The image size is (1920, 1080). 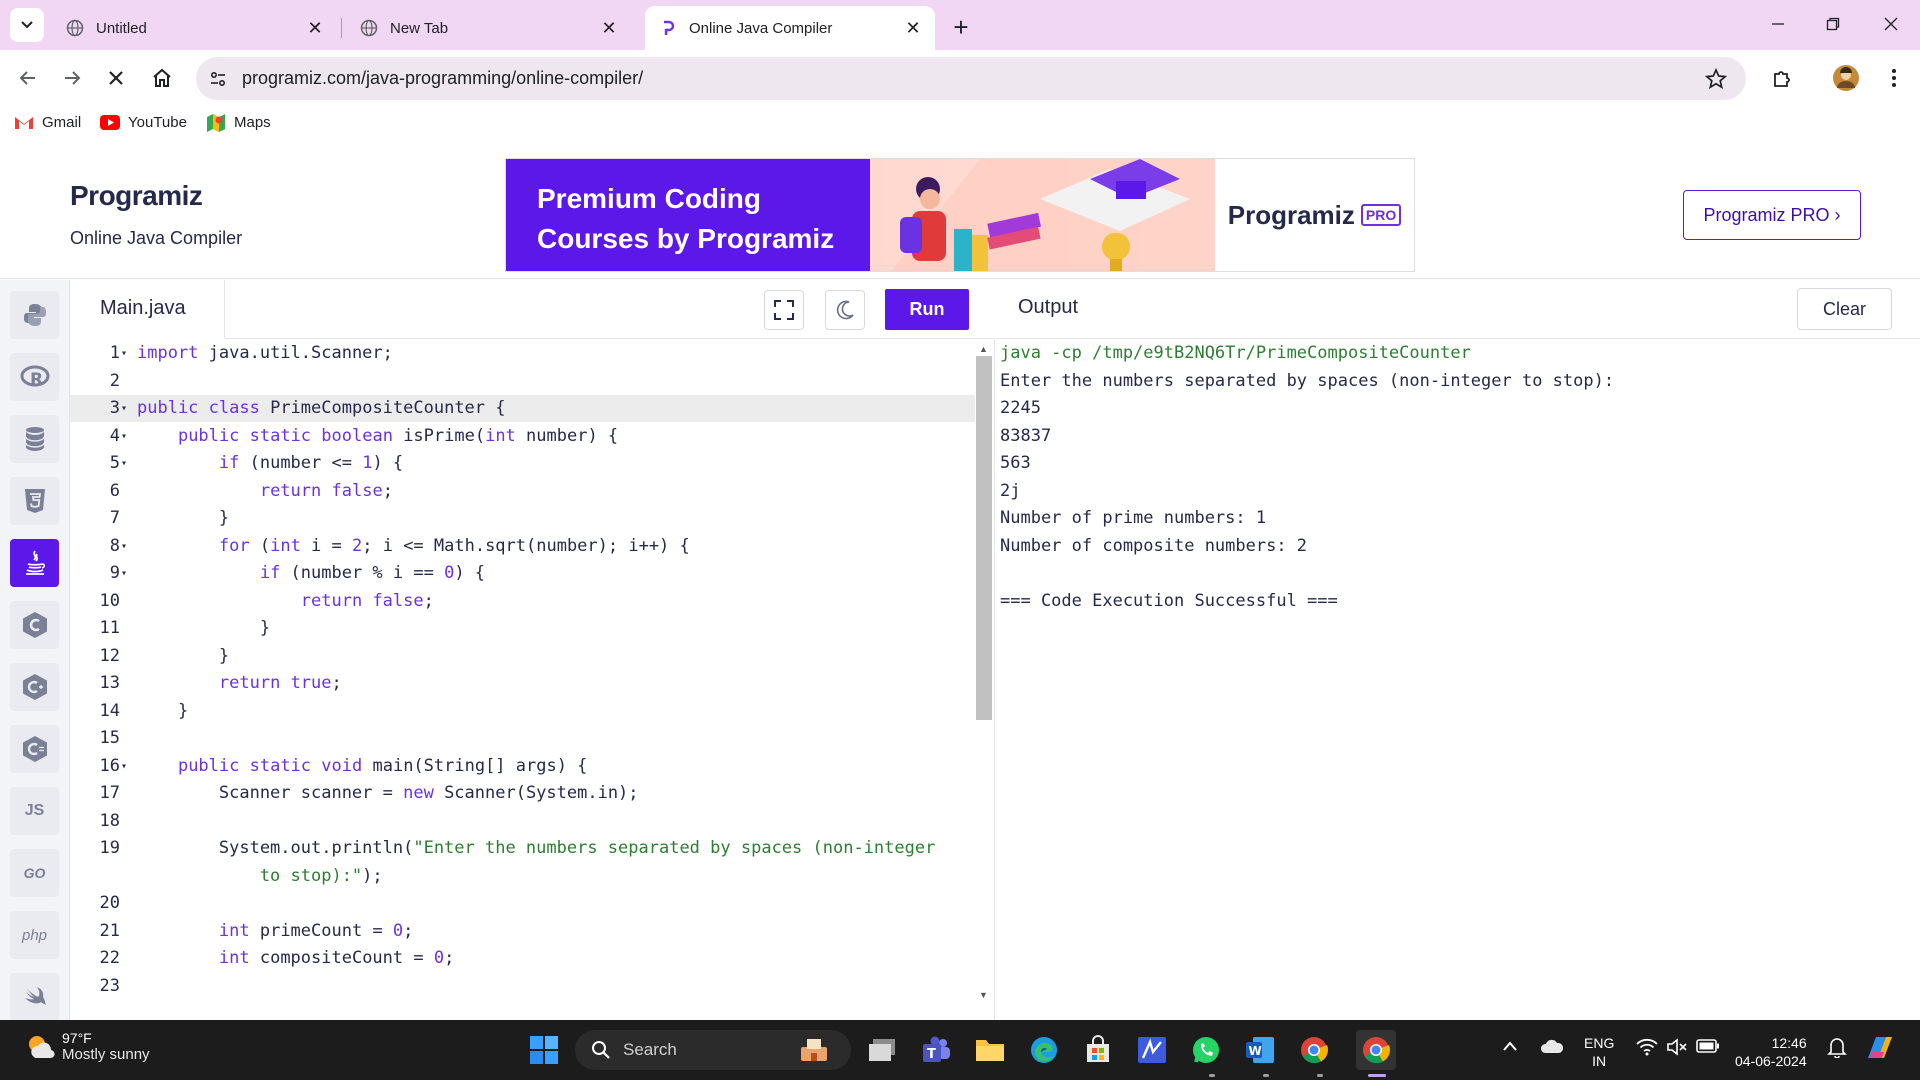 I want to click on edge-app, so click(x=1044, y=1050).